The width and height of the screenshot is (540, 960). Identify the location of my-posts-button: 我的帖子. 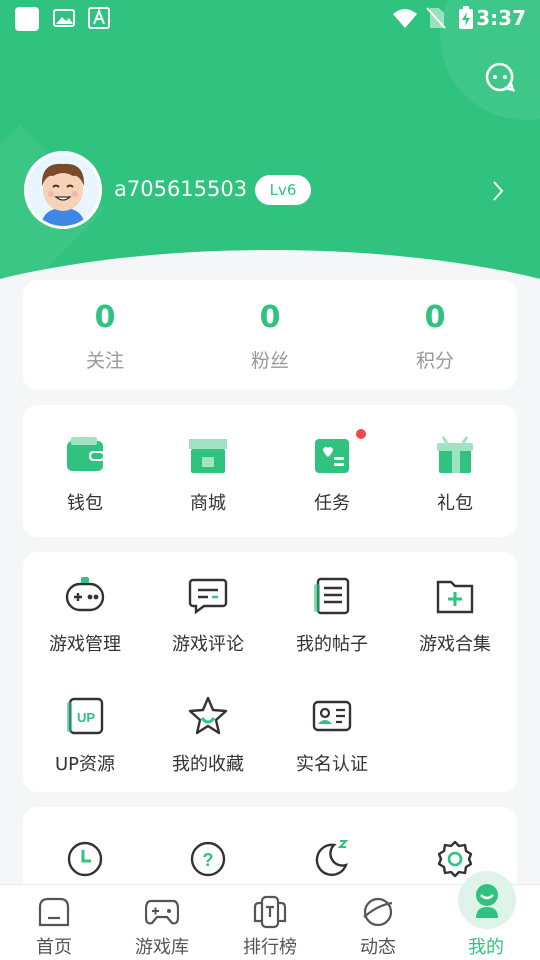
(332, 626).